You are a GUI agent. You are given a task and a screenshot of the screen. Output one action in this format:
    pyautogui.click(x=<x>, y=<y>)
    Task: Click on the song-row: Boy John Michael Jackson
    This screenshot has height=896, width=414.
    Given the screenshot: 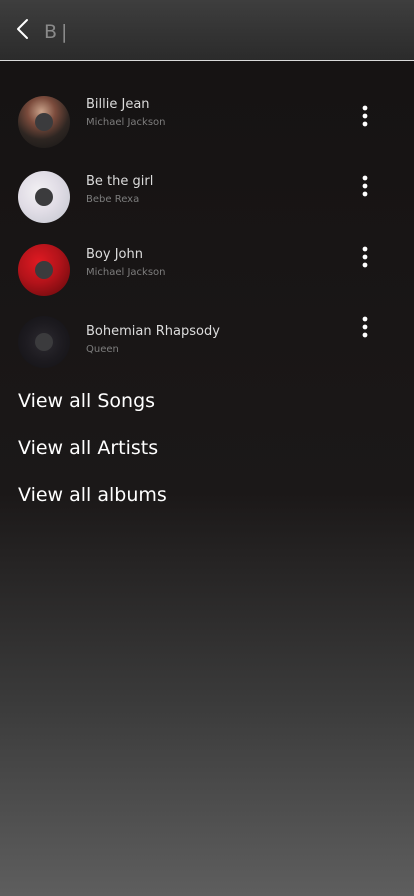 What is the action you would take?
    pyautogui.click(x=207, y=274)
    